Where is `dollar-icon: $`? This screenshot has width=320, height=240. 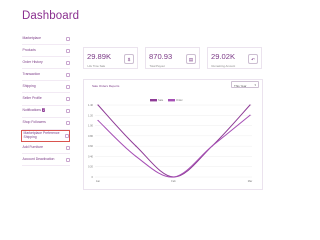
dollar-icon: $ is located at coordinates (129, 59).